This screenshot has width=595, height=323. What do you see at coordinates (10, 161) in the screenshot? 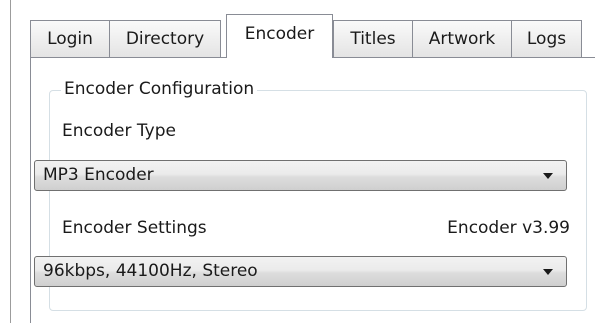
I see `left-divider` at bounding box center [10, 161].